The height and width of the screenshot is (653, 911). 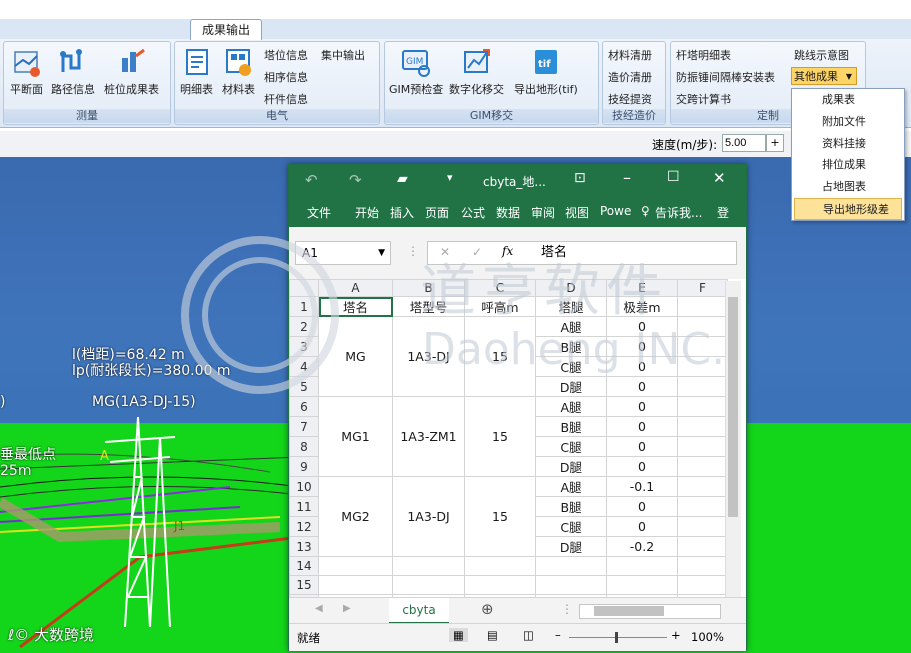 What do you see at coordinates (476, 71) in the screenshot?
I see `digital-handover-button: 数字化移交` at bounding box center [476, 71].